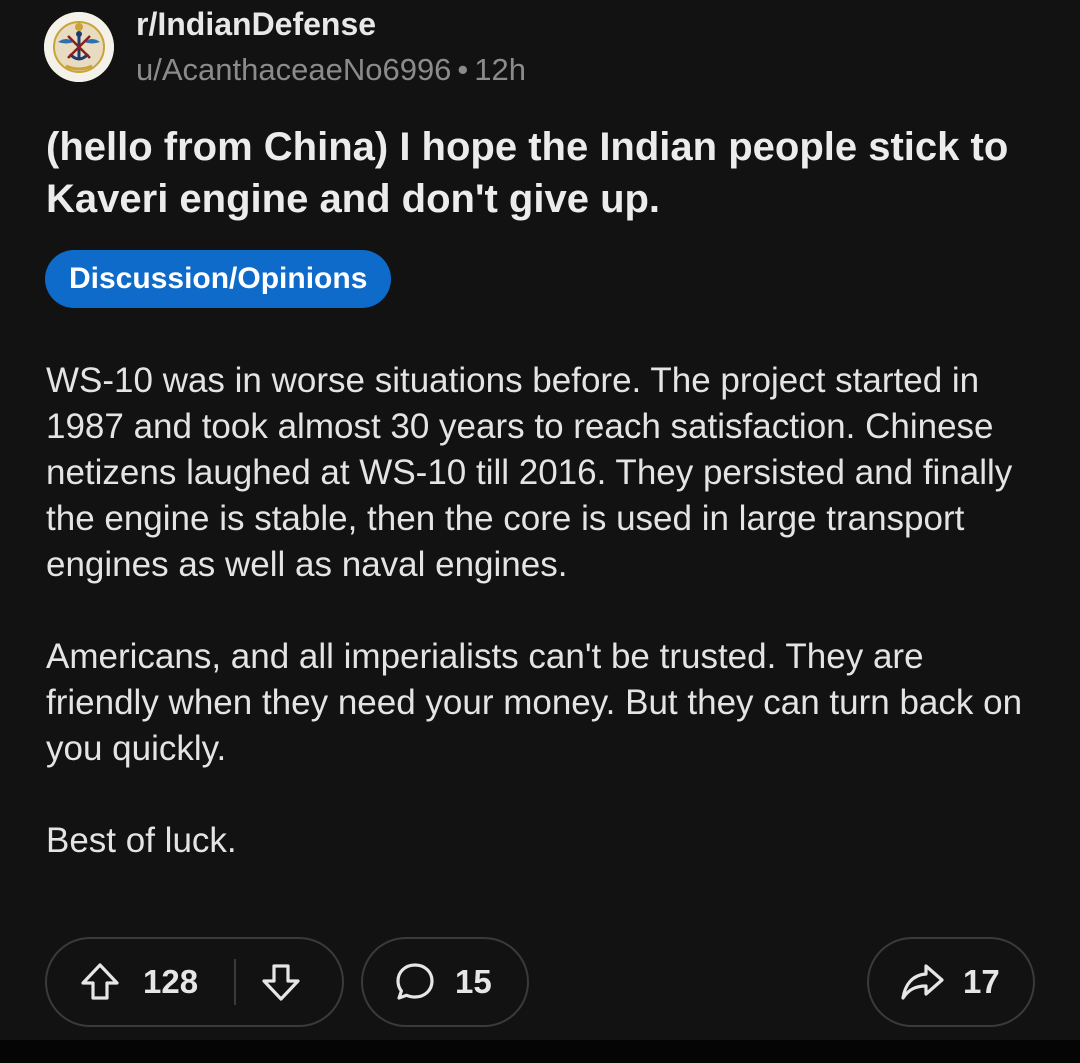 The width and height of the screenshot is (1080, 1063). I want to click on vote-bar: 128, so click(194, 982).